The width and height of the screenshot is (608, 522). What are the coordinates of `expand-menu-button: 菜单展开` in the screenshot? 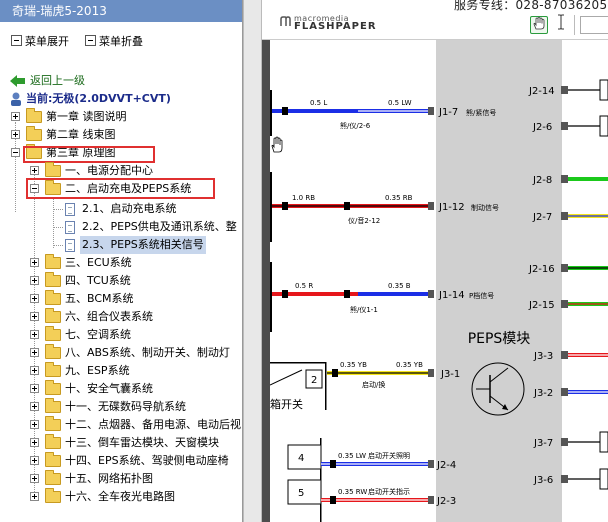 It's located at (40, 42).